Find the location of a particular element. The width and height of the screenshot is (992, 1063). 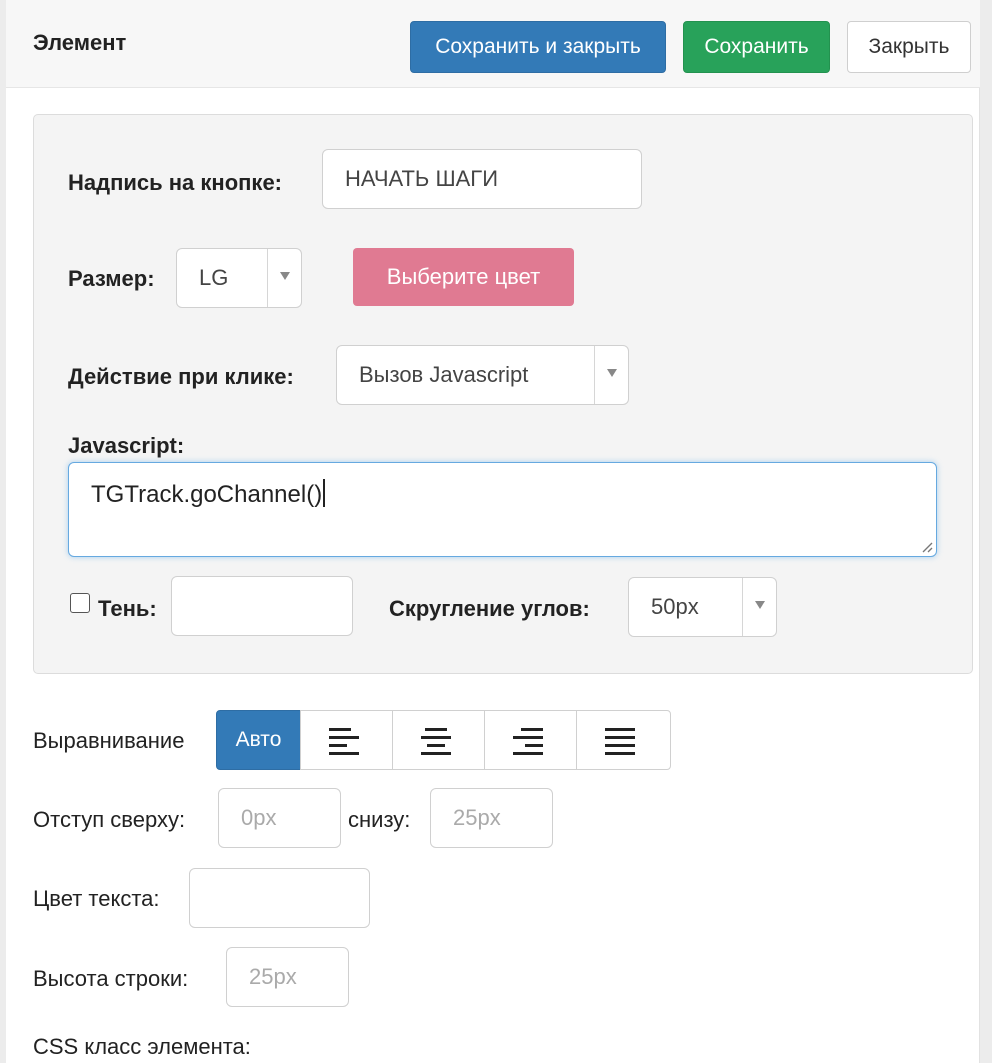

javascript-label: Javascript: is located at coordinates (126, 445).